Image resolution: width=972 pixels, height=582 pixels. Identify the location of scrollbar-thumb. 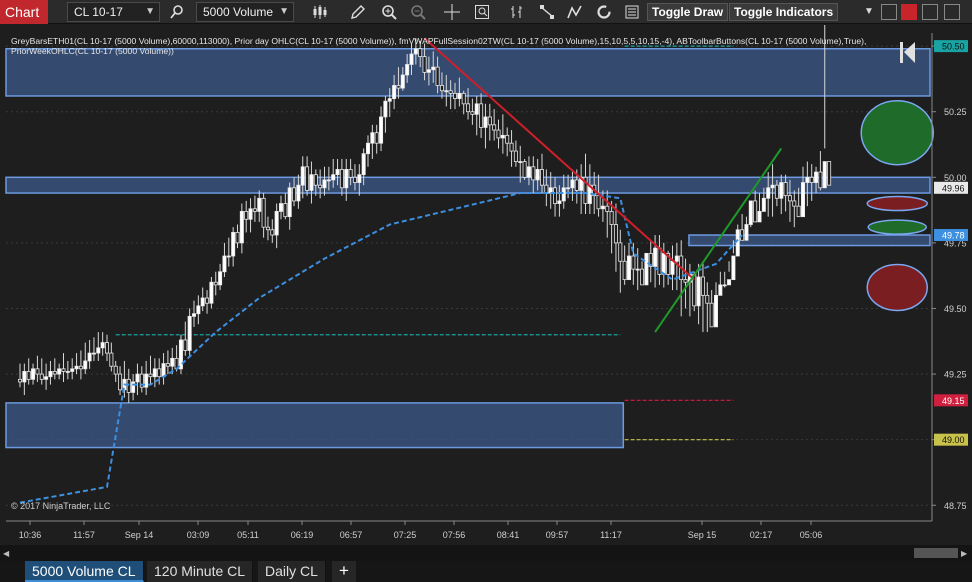
(936, 553).